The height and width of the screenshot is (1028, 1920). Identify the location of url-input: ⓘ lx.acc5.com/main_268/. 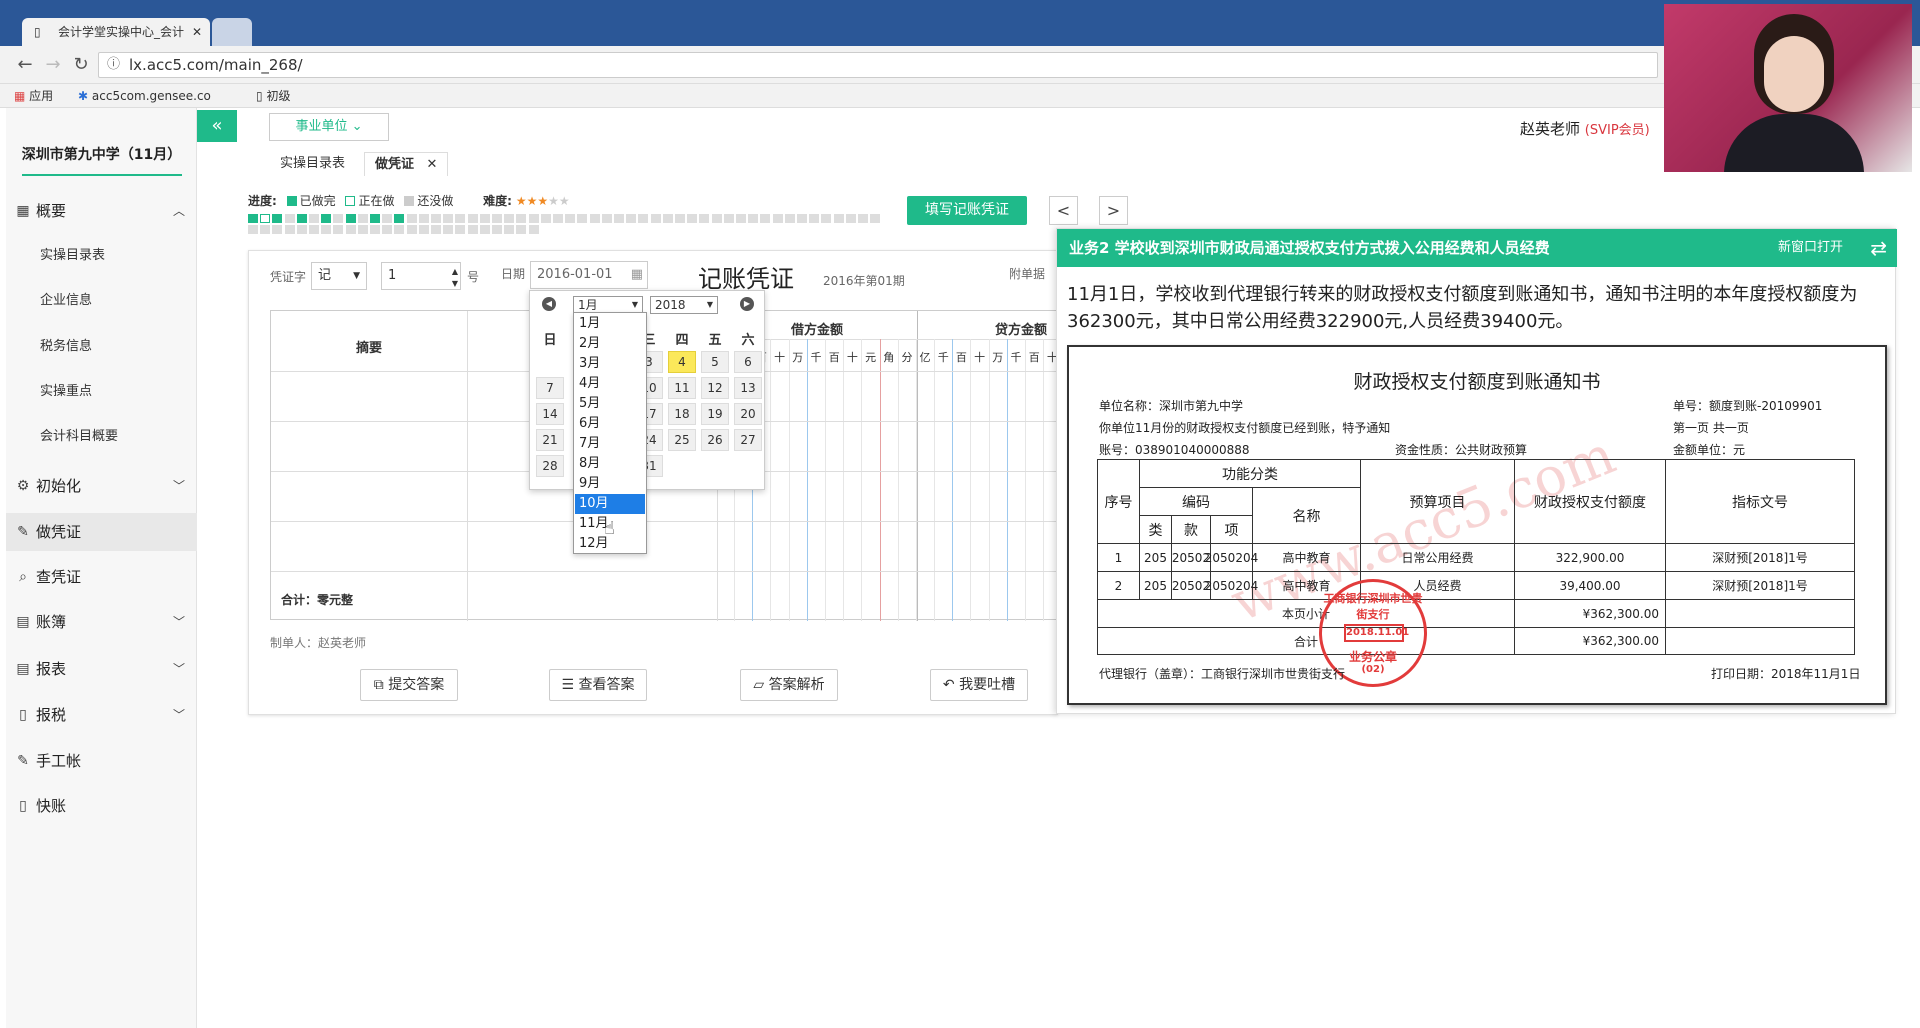
(878, 65).